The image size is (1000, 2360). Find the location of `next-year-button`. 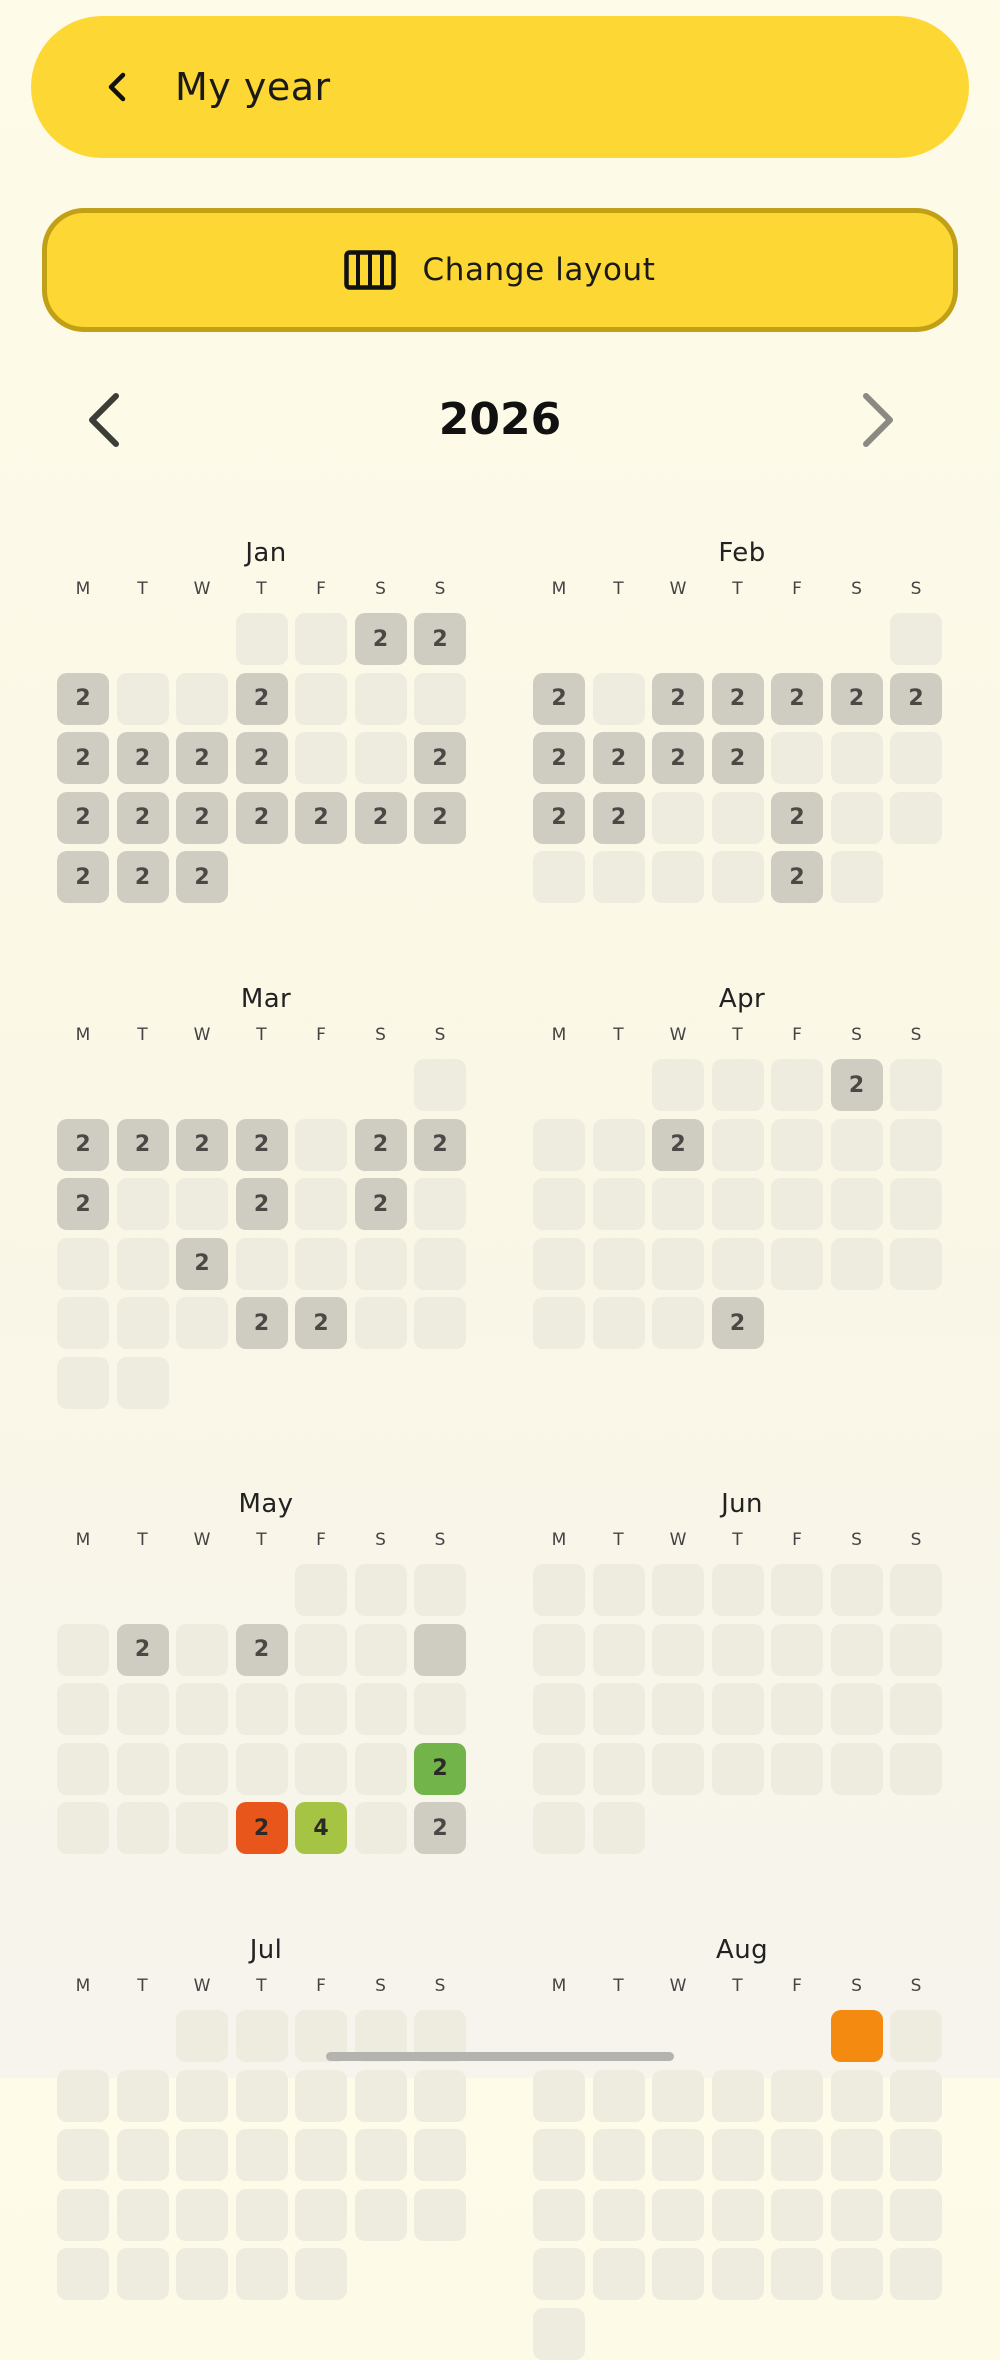

next-year-button is located at coordinates (877, 420).